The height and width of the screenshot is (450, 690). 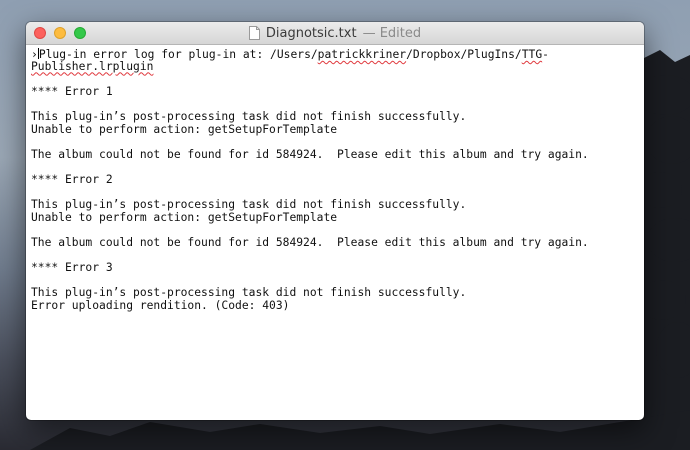 I want to click on misspelled-word: Publisher.lrplugin, so click(x=92, y=66).